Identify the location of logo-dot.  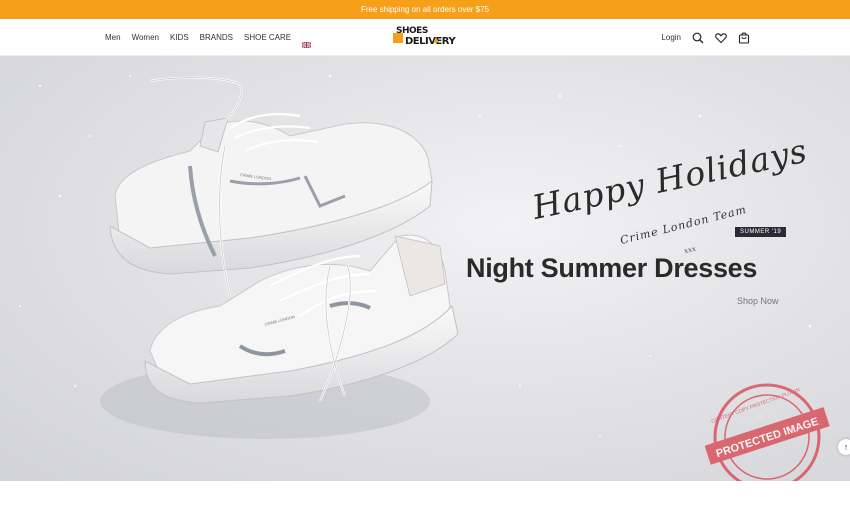
(436, 41).